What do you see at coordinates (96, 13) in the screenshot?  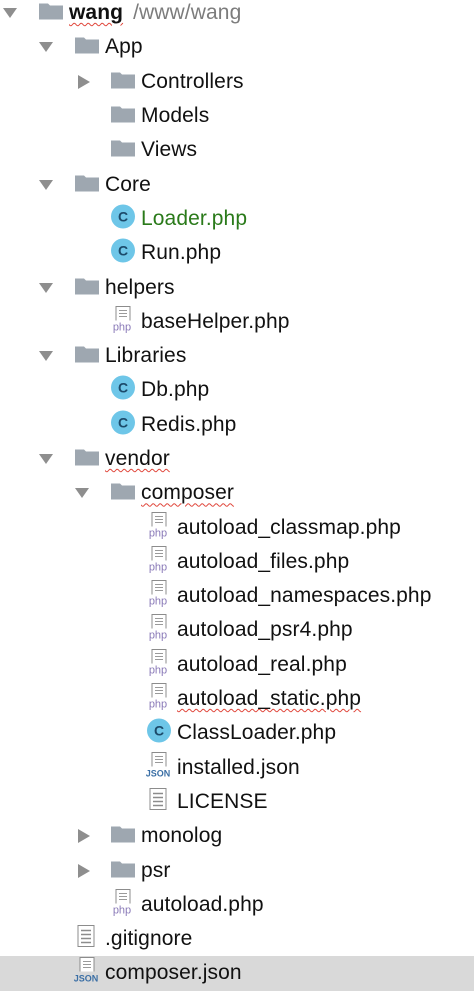 I see `tree-item-label: wang` at bounding box center [96, 13].